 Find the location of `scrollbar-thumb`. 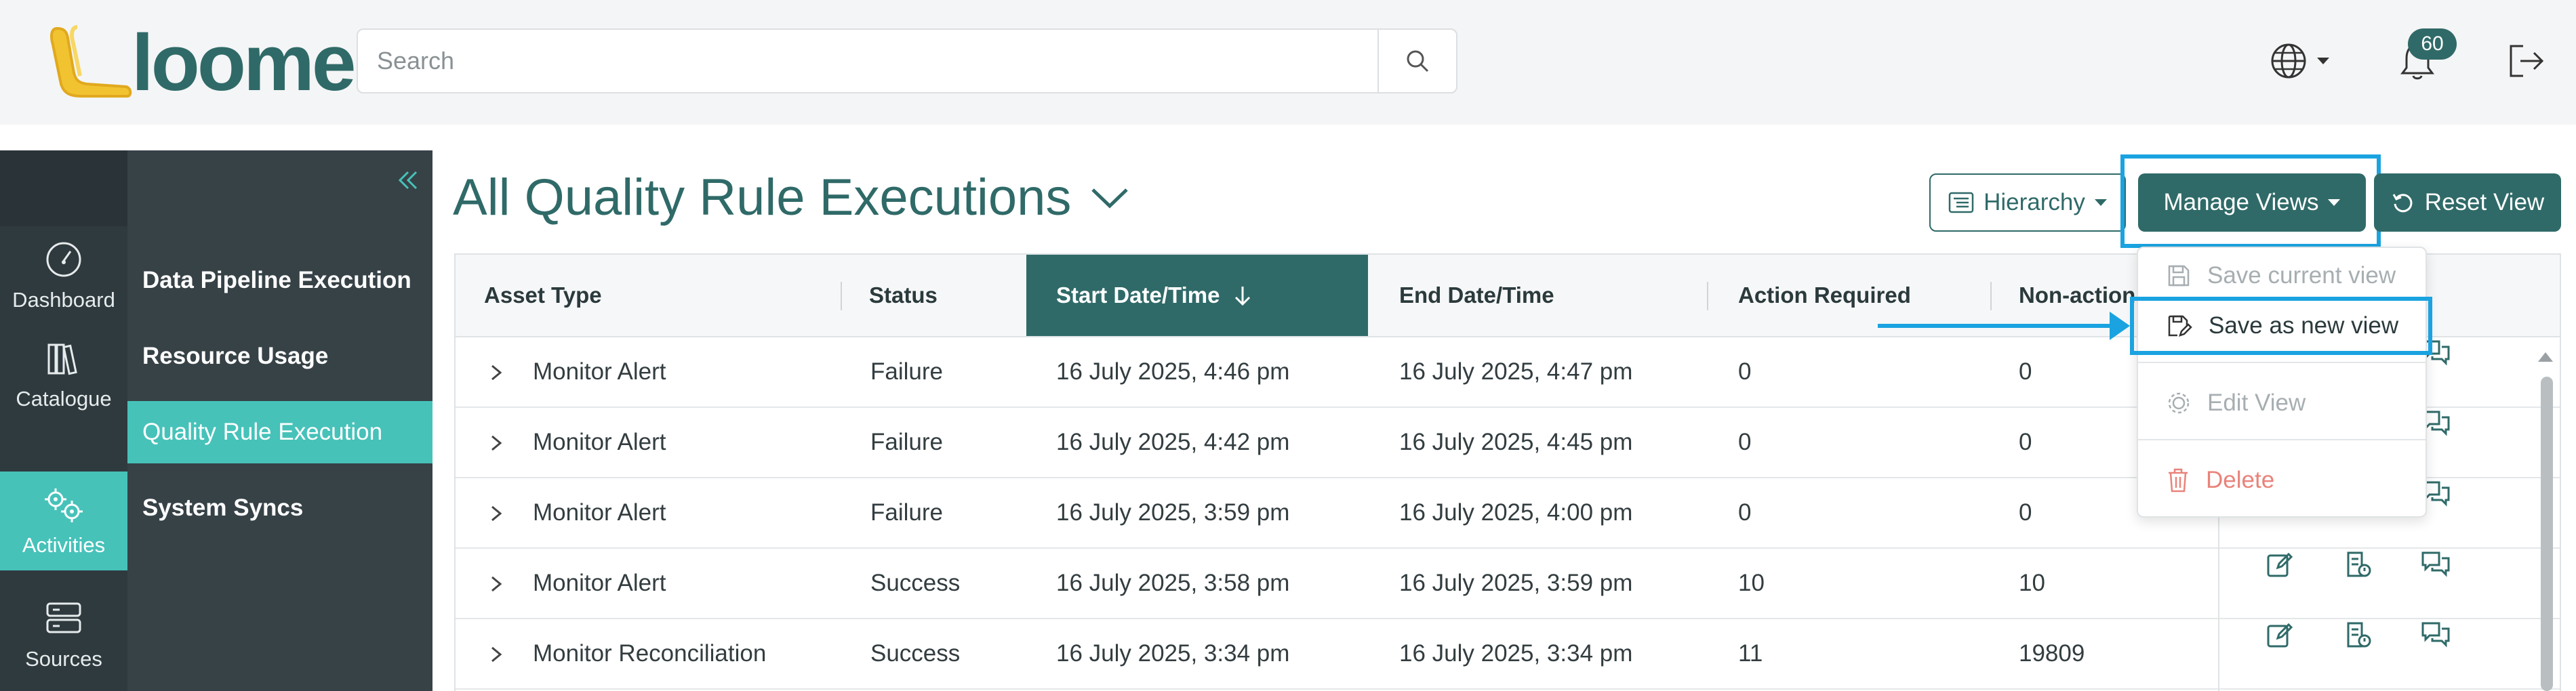

scrollbar-thumb is located at coordinates (2547, 534).